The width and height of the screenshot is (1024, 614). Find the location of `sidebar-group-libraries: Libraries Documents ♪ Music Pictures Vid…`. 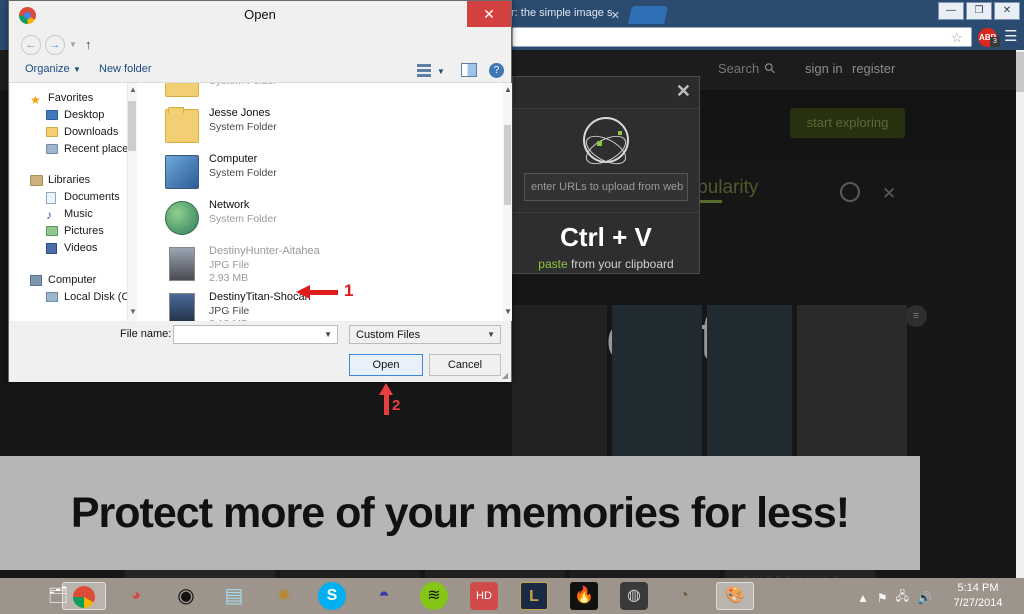

sidebar-group-libraries: Libraries Documents ♪ Music Pictures Vid… is located at coordinates (72, 215).